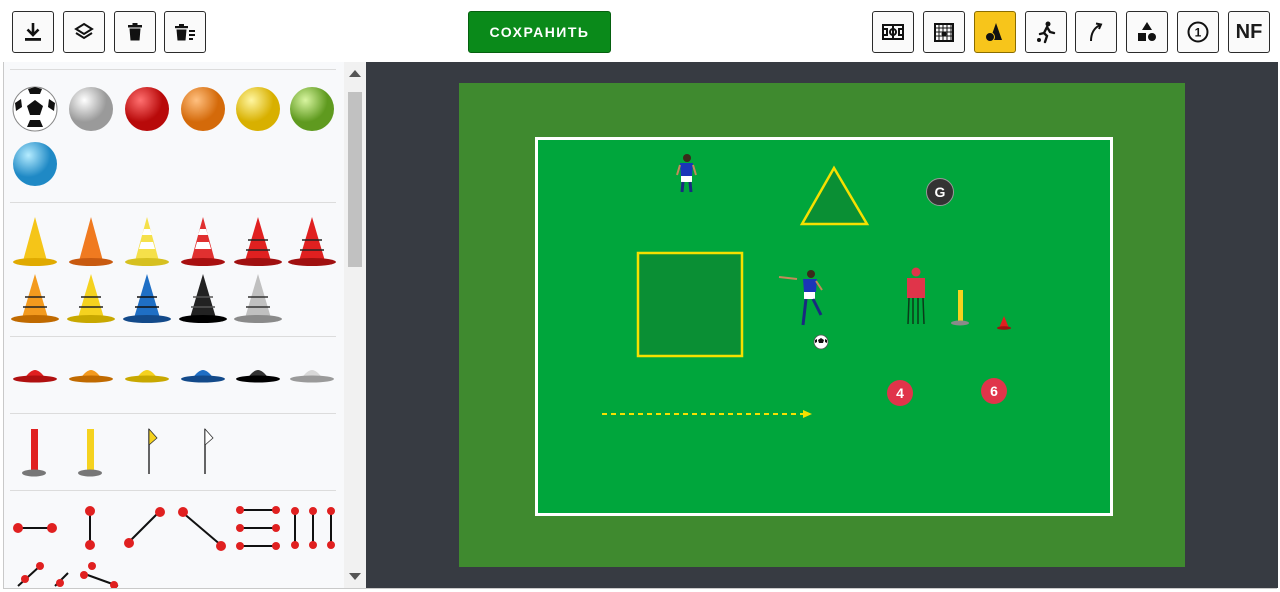 This screenshot has height=592, width=1280. What do you see at coordinates (35, 298) in the screenshot?
I see `orange-cone-2-item` at bounding box center [35, 298].